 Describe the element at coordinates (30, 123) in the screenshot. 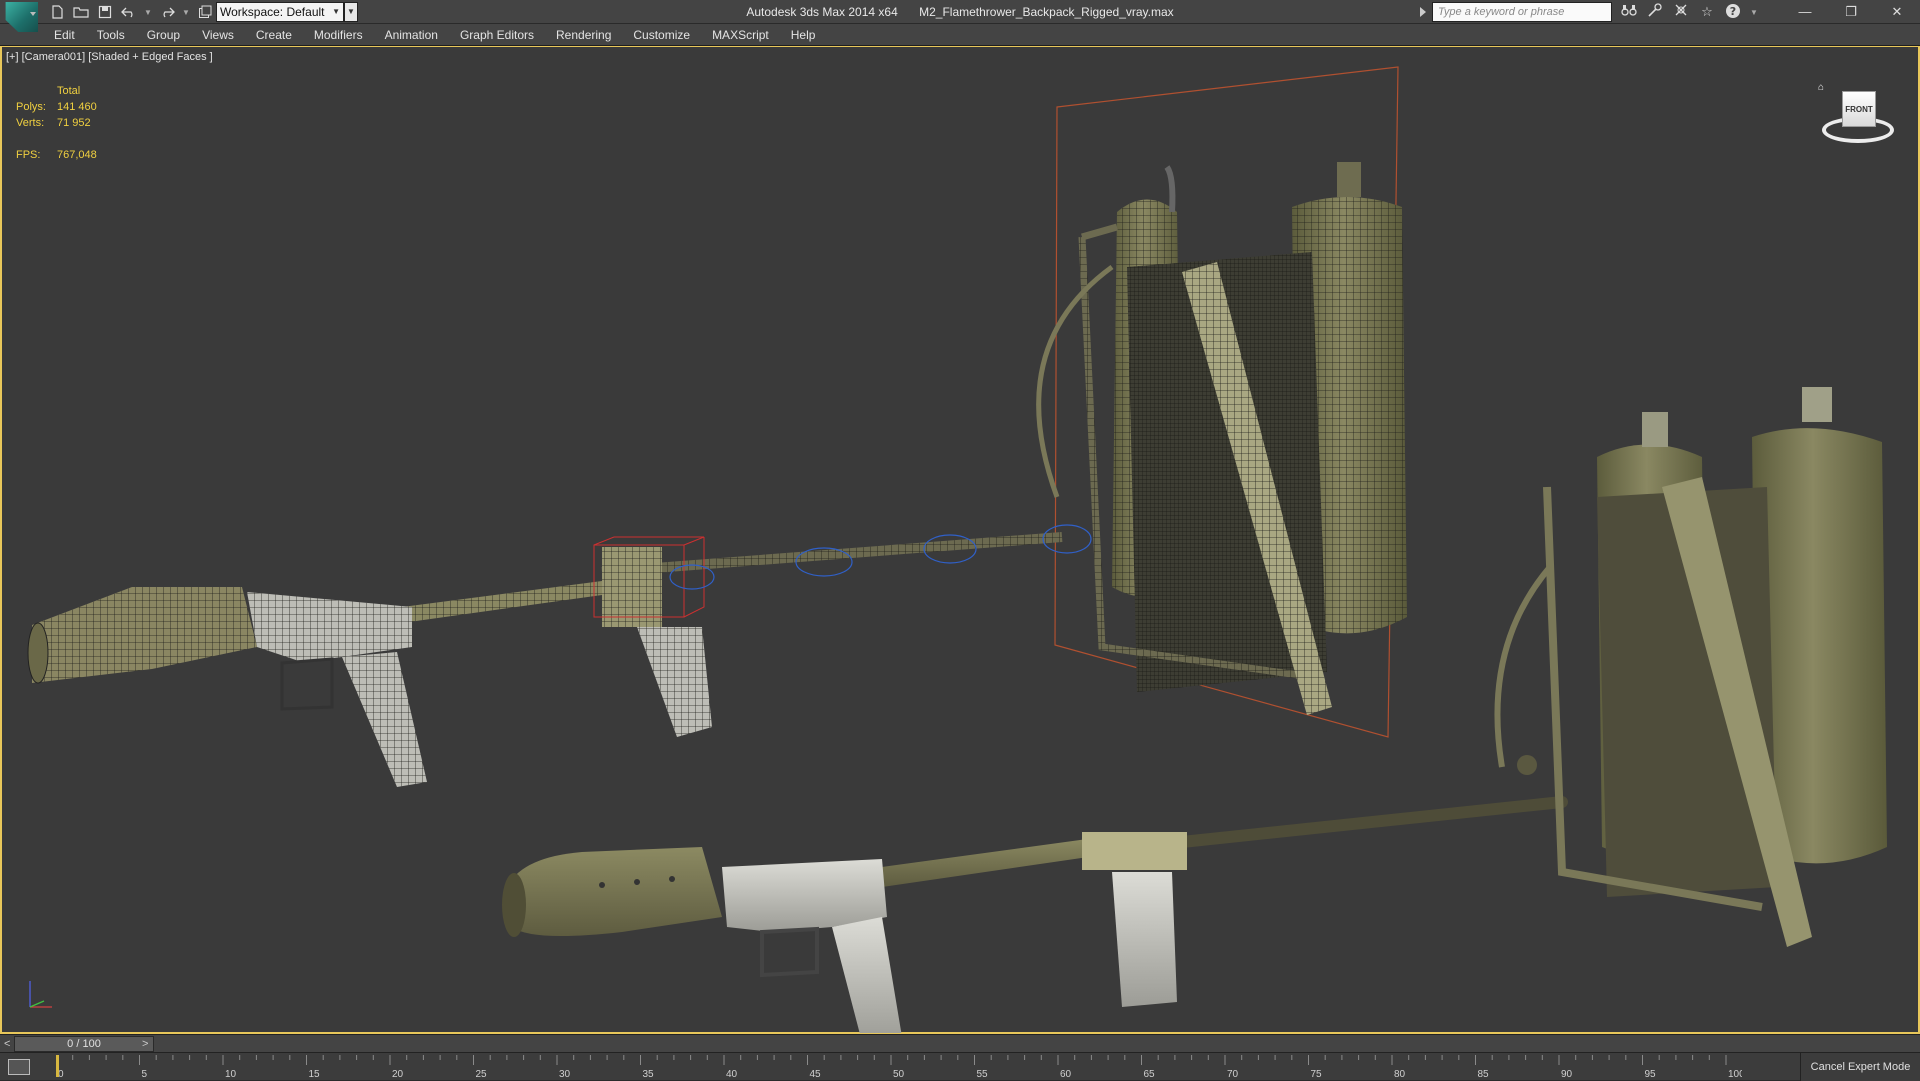

I see `verts-label: Verts:` at that location.